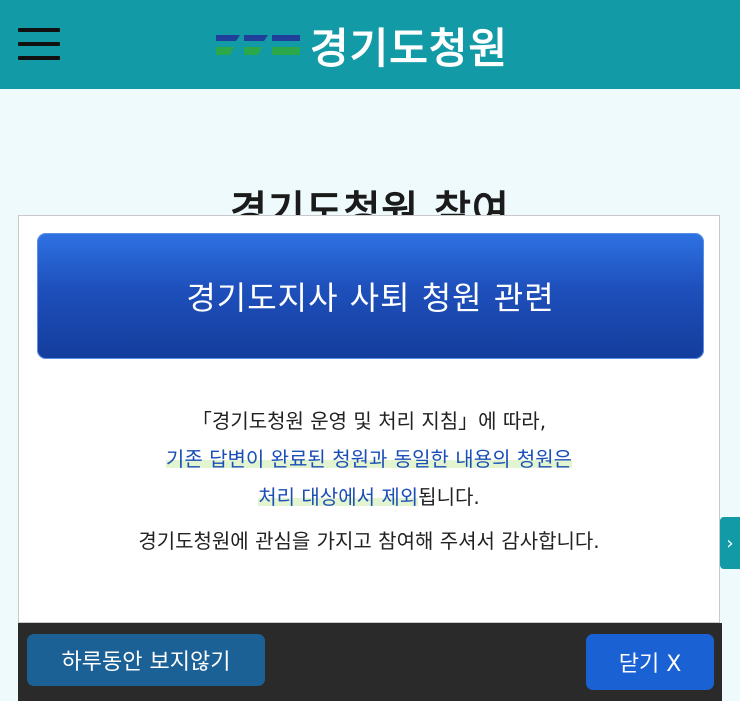 Image resolution: width=740 pixels, height=701 pixels. Describe the element at coordinates (258, 45) in the screenshot. I see `logo-mark-icon` at that location.